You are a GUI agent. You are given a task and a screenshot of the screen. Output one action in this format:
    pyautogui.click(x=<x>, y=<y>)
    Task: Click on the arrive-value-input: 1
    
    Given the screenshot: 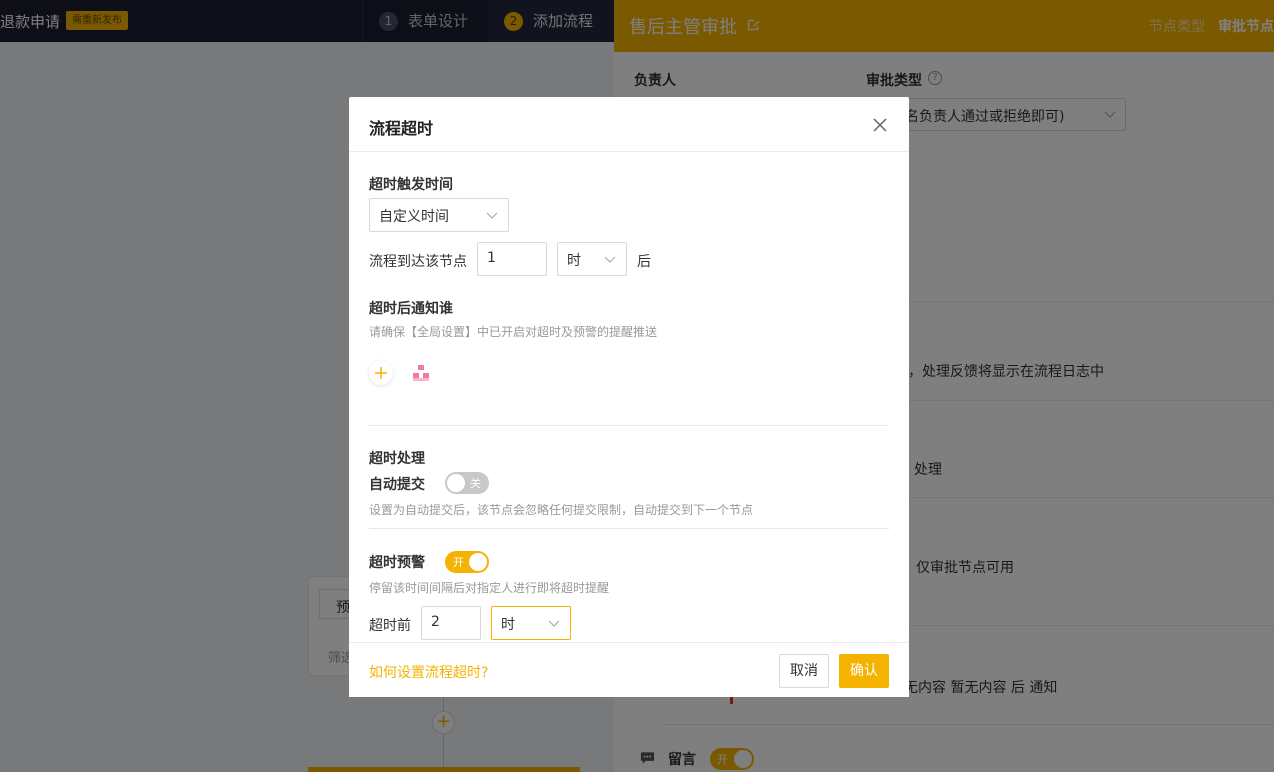 What is the action you would take?
    pyautogui.click(x=512, y=259)
    